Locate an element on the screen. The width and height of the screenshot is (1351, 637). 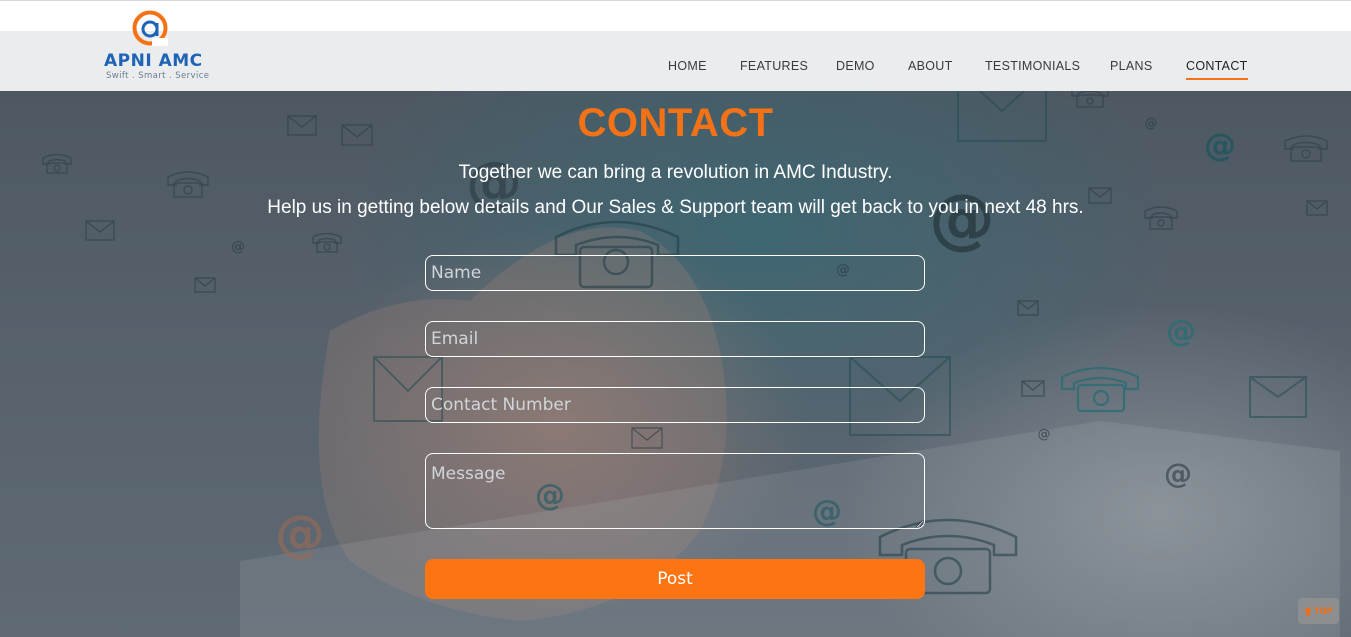
arrow-up-icon is located at coordinates (1308, 611).